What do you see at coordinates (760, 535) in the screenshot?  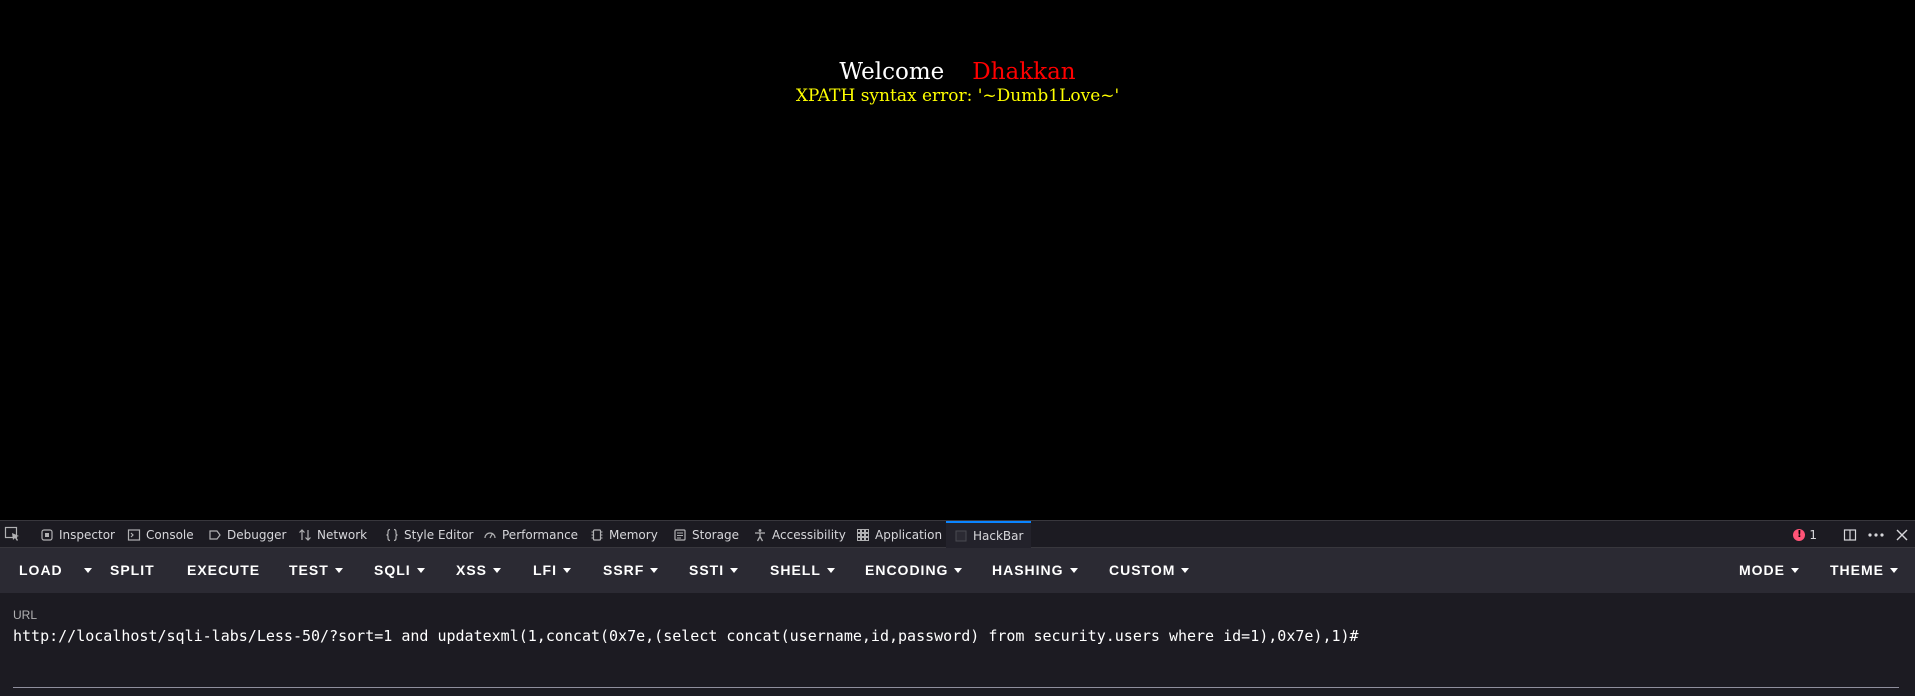 I see `accessibility-icon` at bounding box center [760, 535].